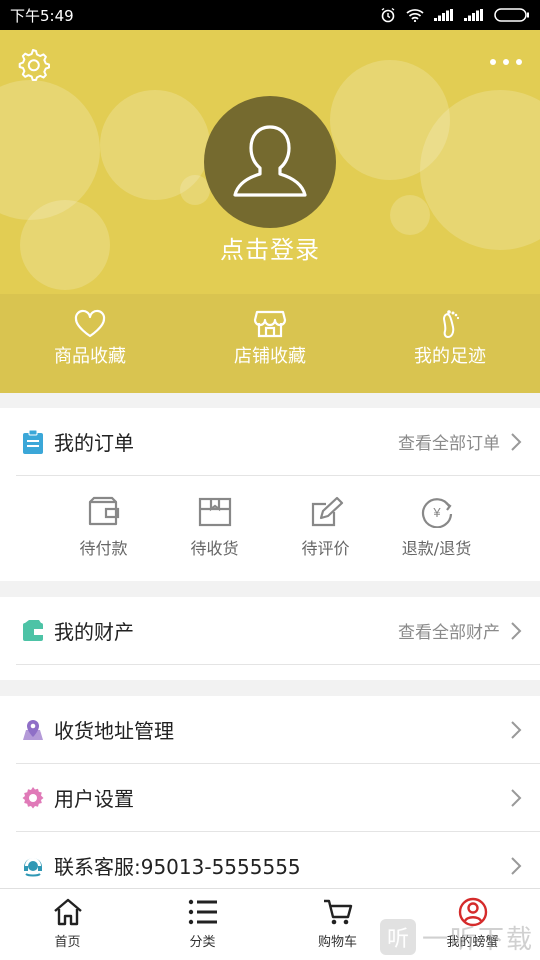 Image resolution: width=540 pixels, height=960 pixels. I want to click on pending-delivery-button: 待收货, so click(214, 528).